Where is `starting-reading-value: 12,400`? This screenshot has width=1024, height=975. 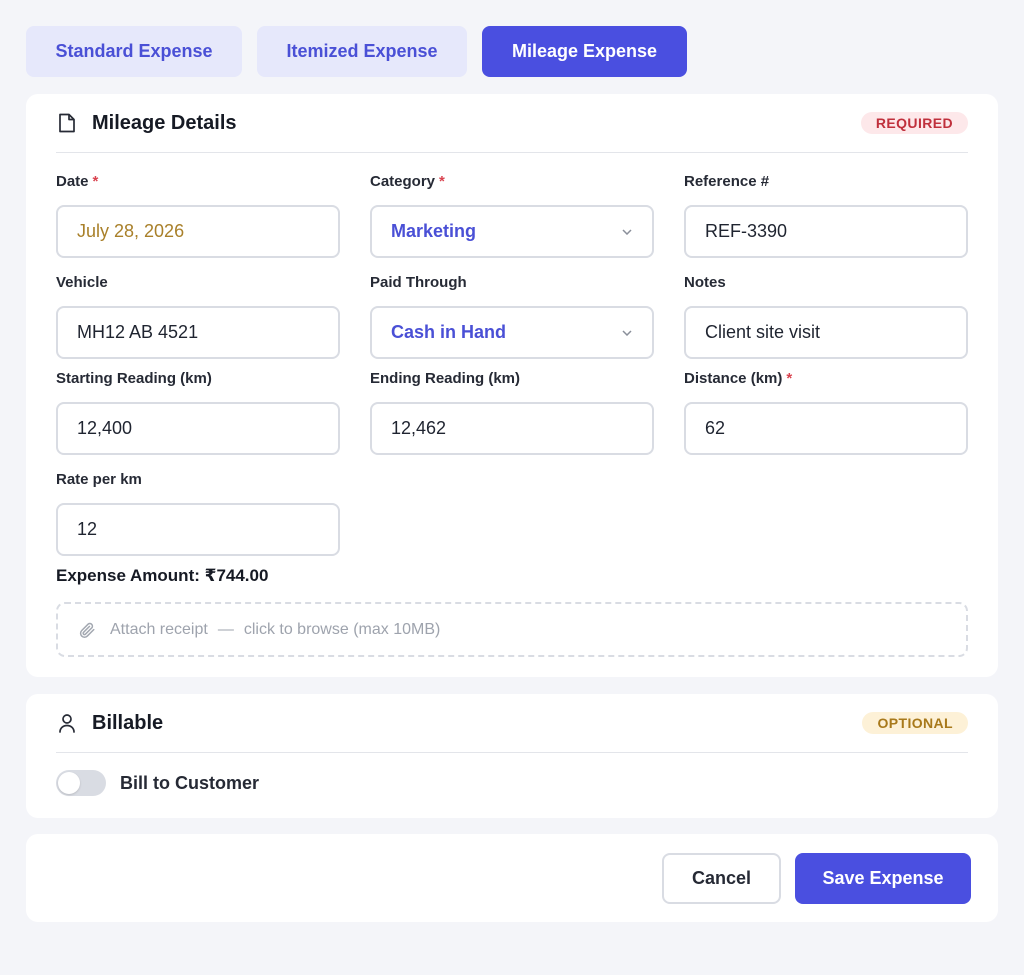
starting-reading-value: 12,400 is located at coordinates (105, 428).